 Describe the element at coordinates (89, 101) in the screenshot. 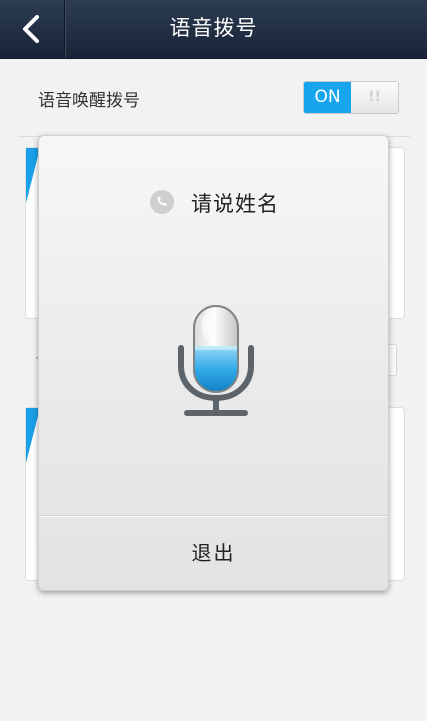

I see `voice-wake-label: 语音唤醒拨号` at that location.